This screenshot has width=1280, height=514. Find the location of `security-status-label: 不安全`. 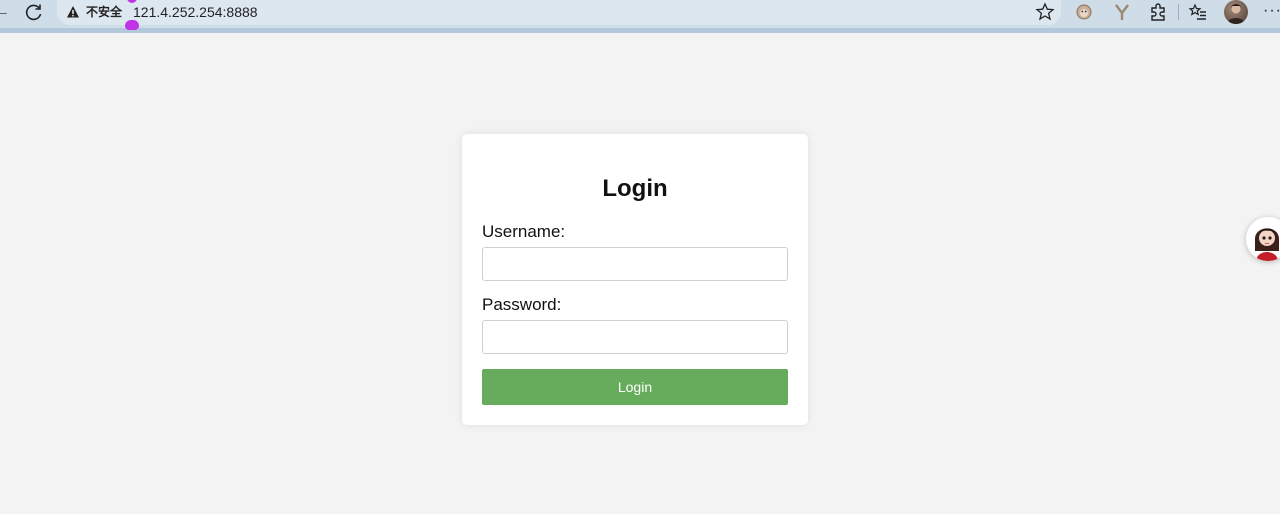

security-status-label: 不安全 is located at coordinates (104, 12).